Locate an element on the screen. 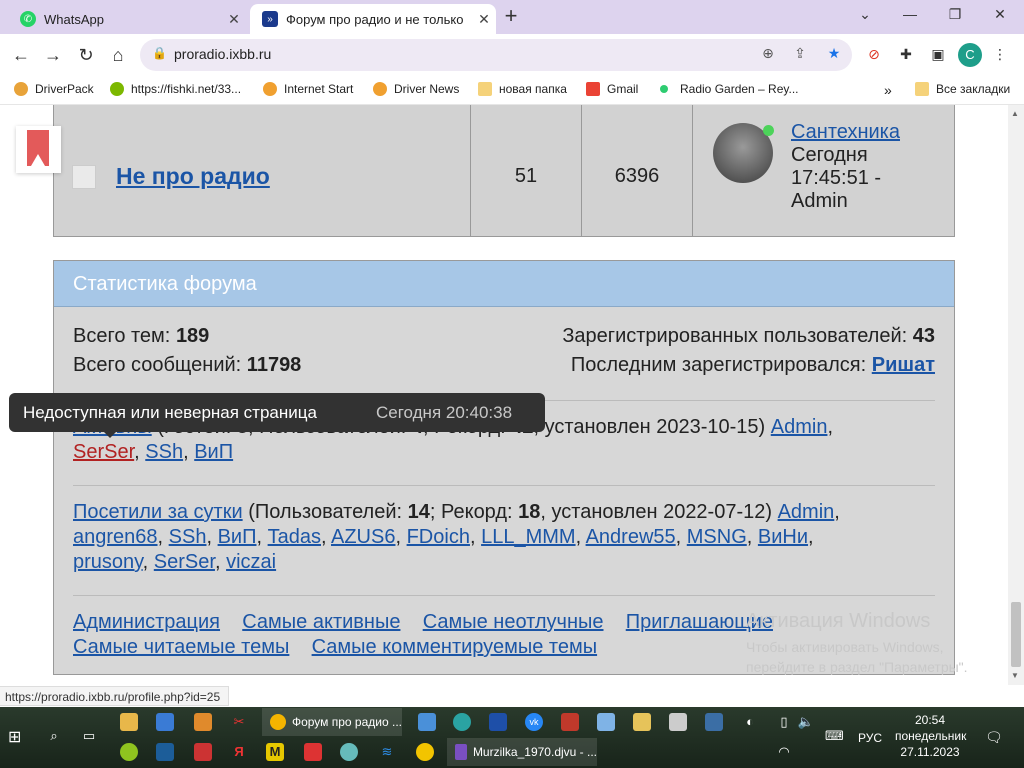 This screenshot has width=1024, height=768. profile-avatar: C is located at coordinates (970, 55).